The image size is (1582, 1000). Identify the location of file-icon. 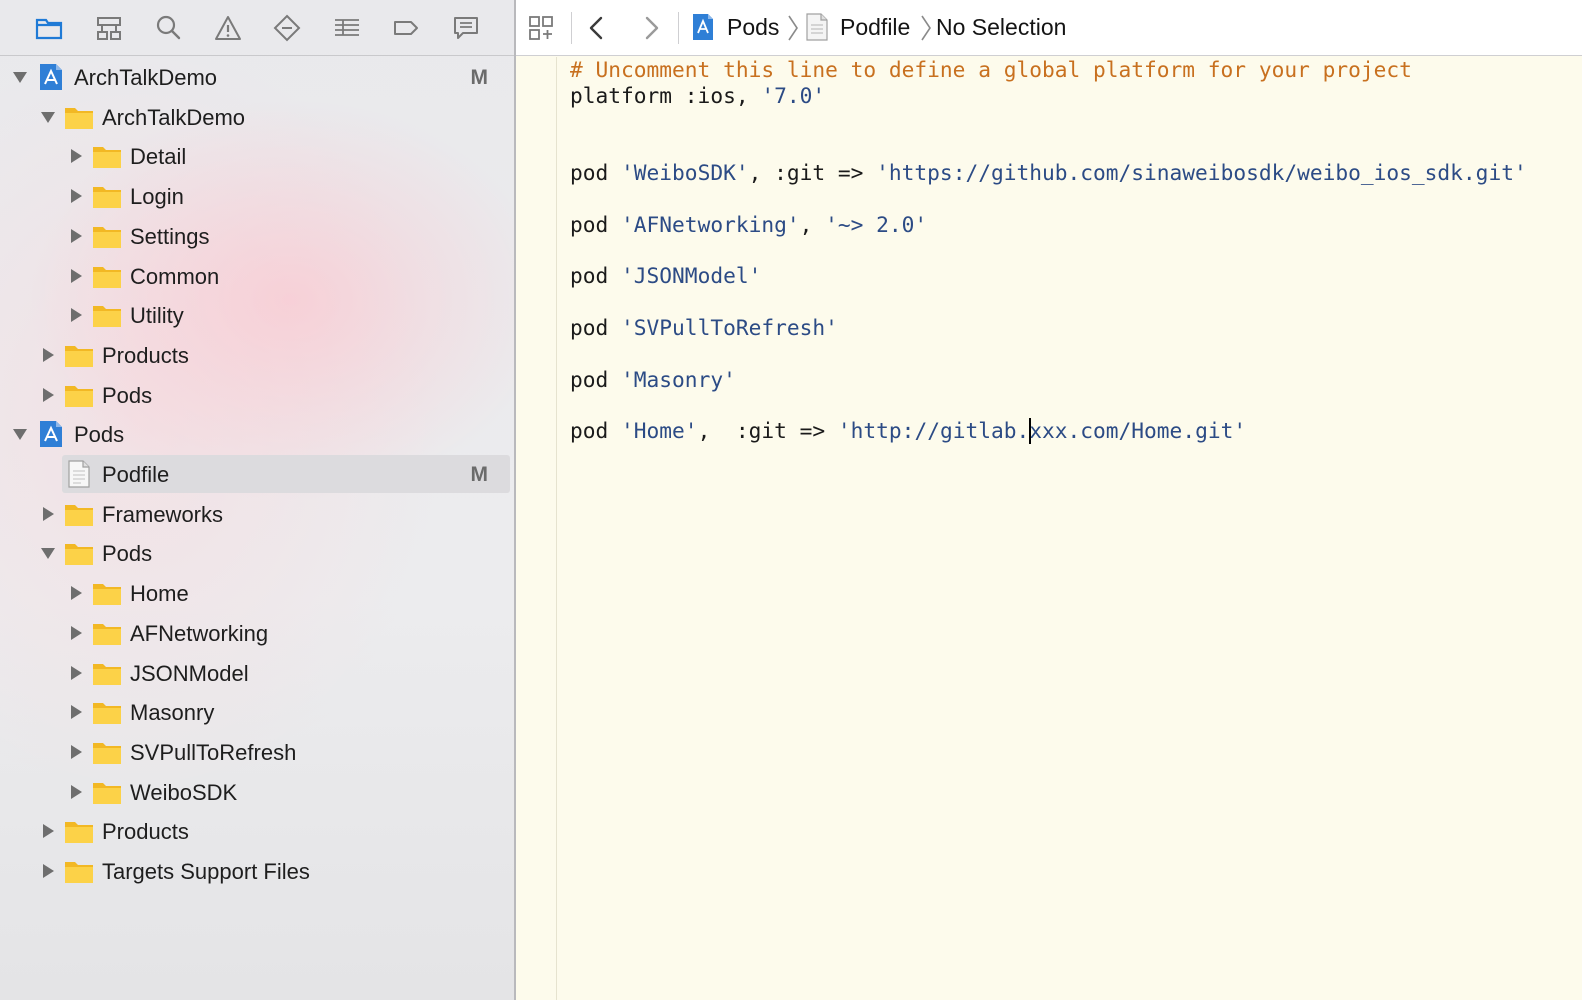
(817, 27).